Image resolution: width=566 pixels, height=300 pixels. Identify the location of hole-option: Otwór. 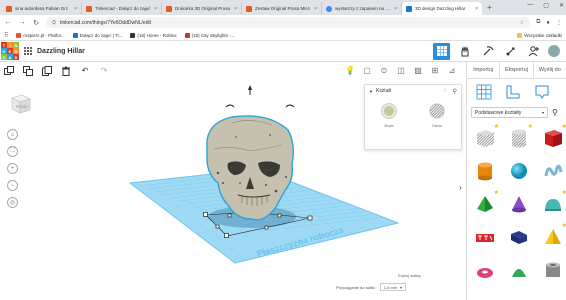
(437, 115).